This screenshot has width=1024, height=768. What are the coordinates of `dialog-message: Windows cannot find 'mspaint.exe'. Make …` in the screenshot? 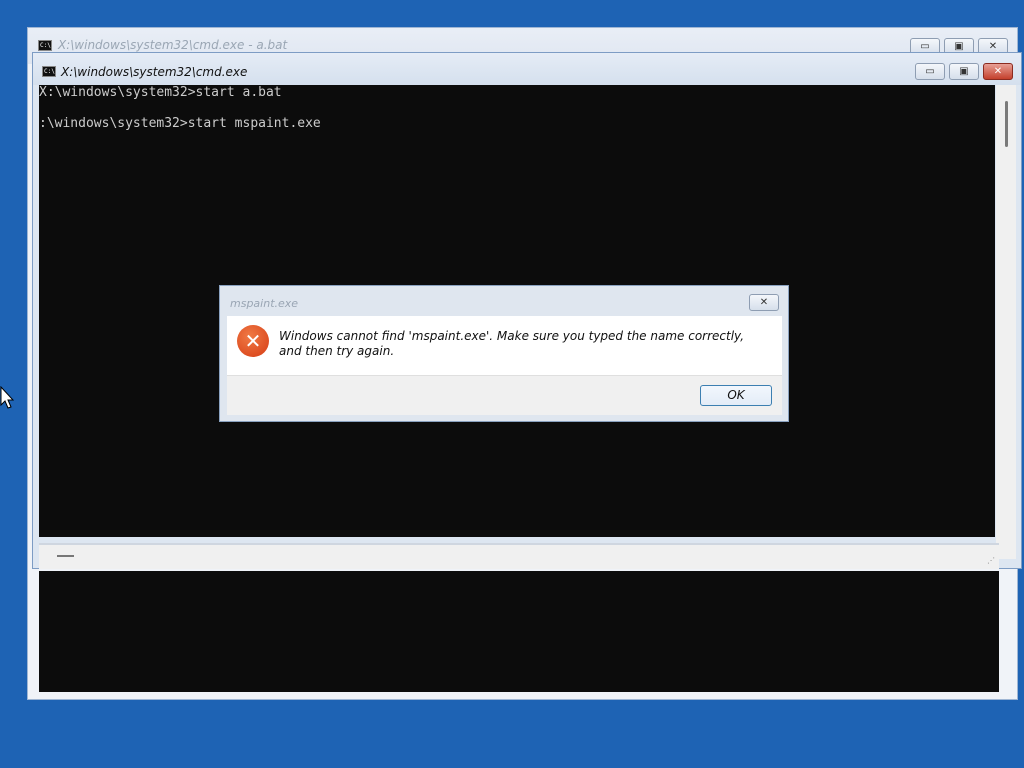 It's located at (512, 343).